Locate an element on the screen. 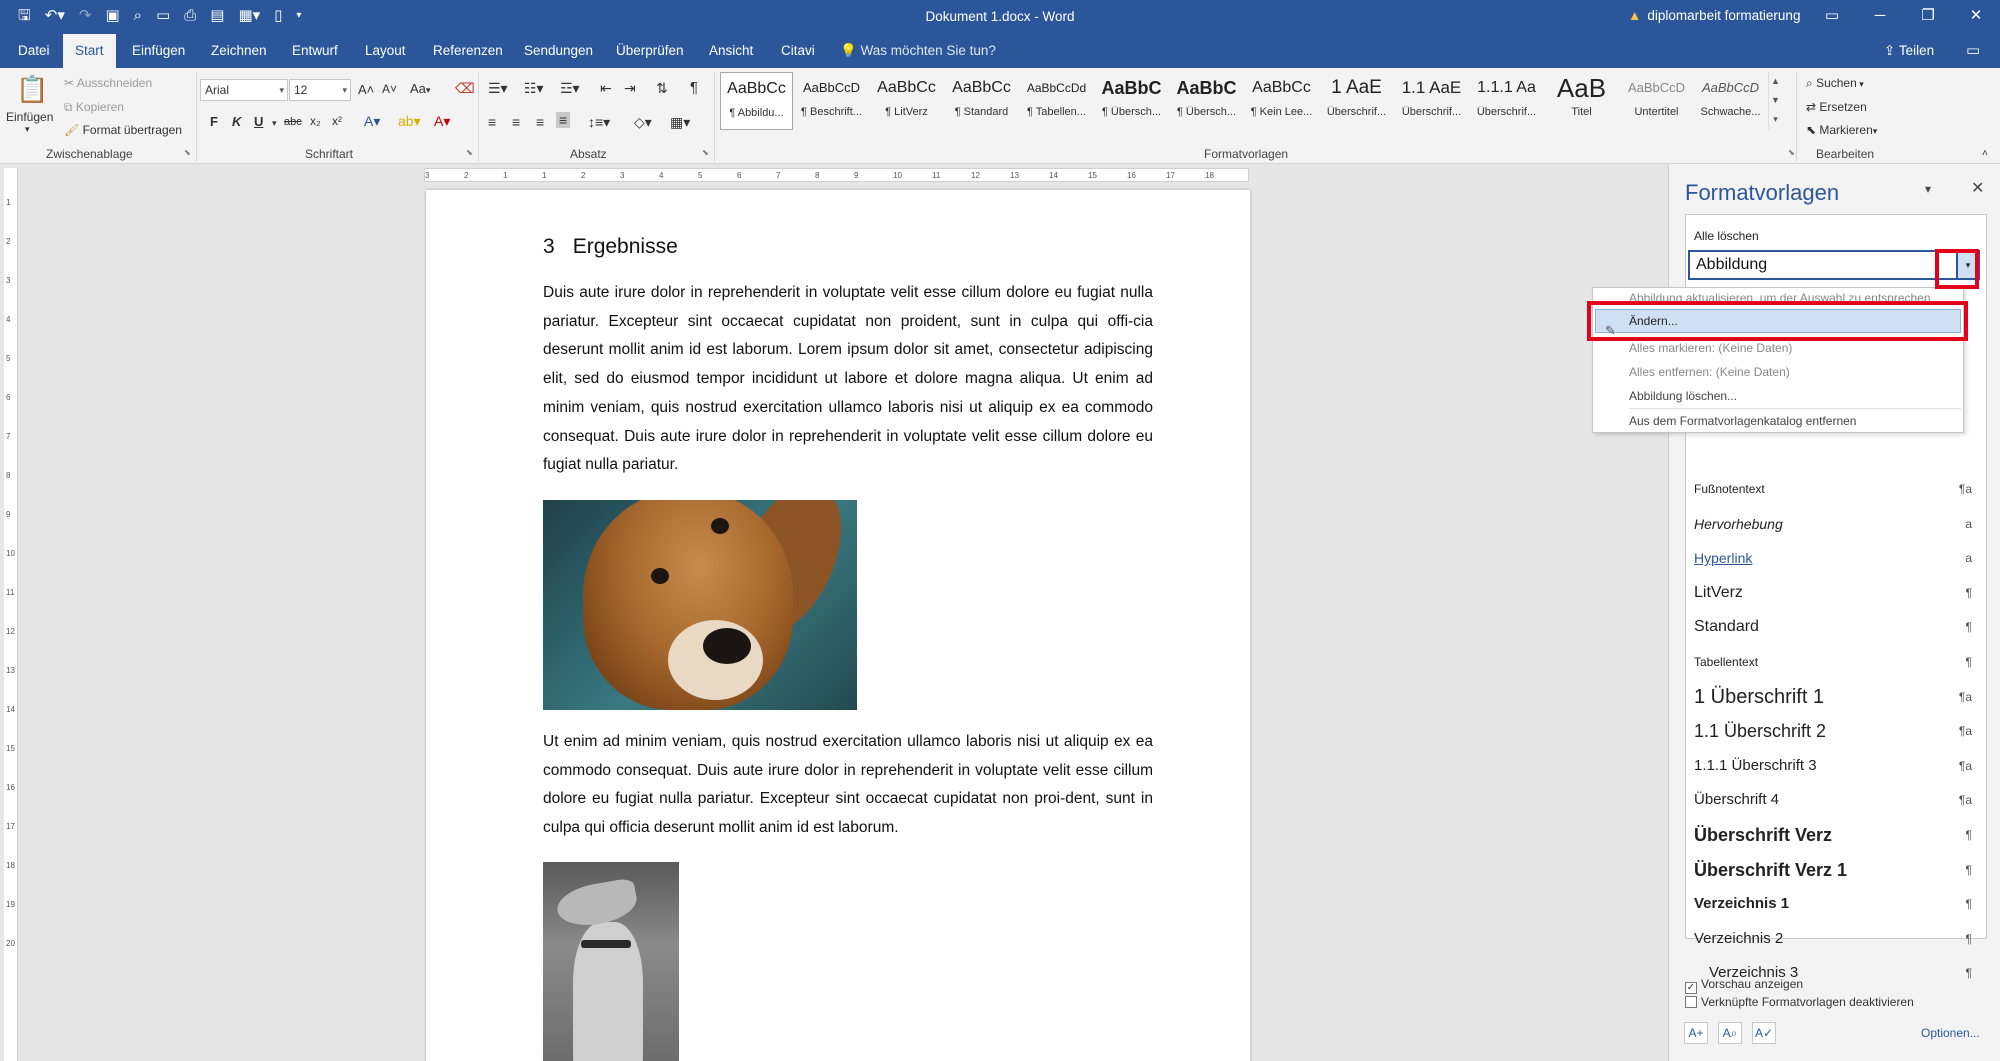 This screenshot has width=2000, height=1061. increase-indent-icon: ⇥ is located at coordinates (630, 88).